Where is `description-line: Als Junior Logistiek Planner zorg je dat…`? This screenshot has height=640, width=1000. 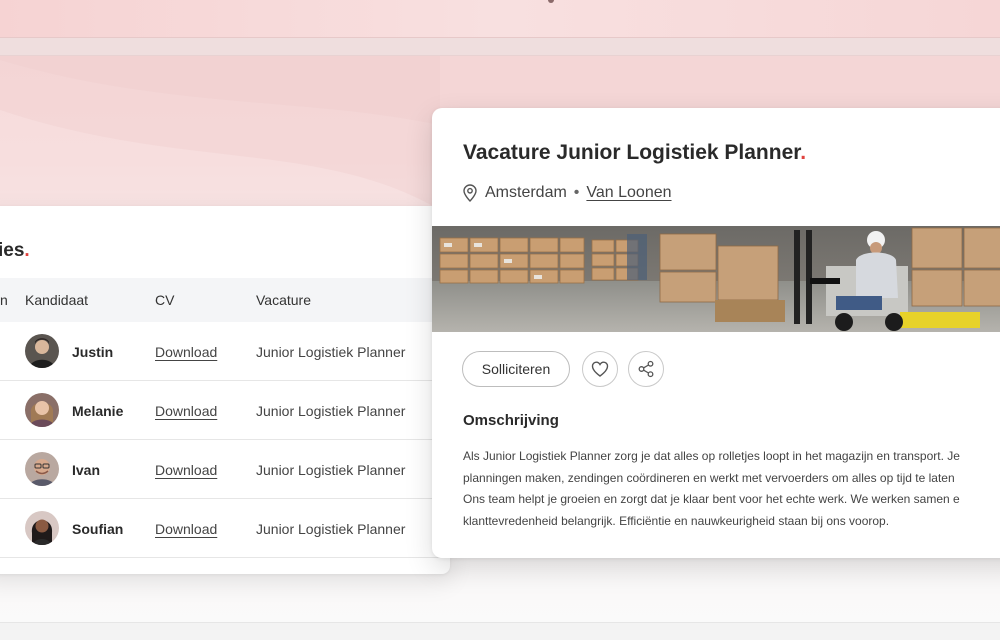
description-line: Als Junior Logistiek Planner zorg je dat… is located at coordinates (711, 456).